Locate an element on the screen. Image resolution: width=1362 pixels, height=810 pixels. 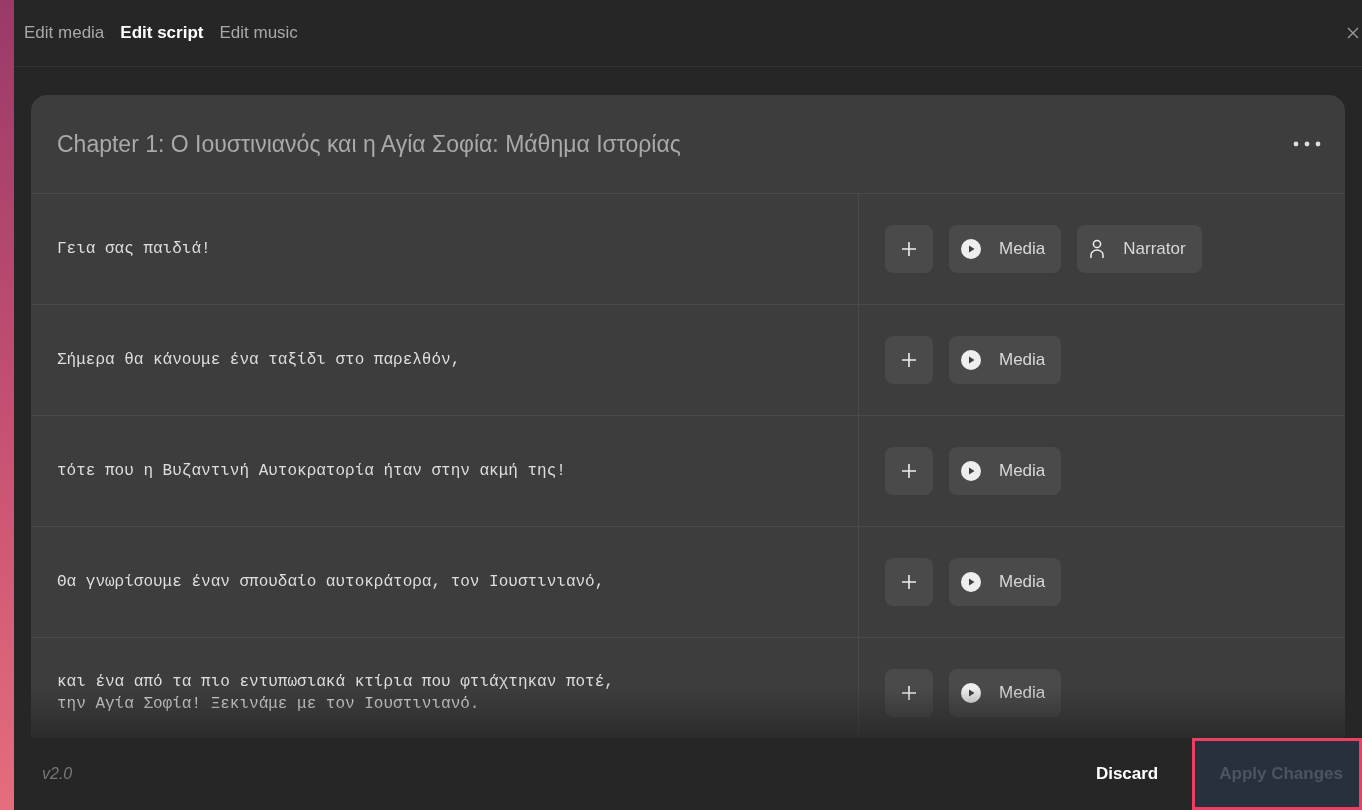
discard-button: Discard is located at coordinates (1127, 774).